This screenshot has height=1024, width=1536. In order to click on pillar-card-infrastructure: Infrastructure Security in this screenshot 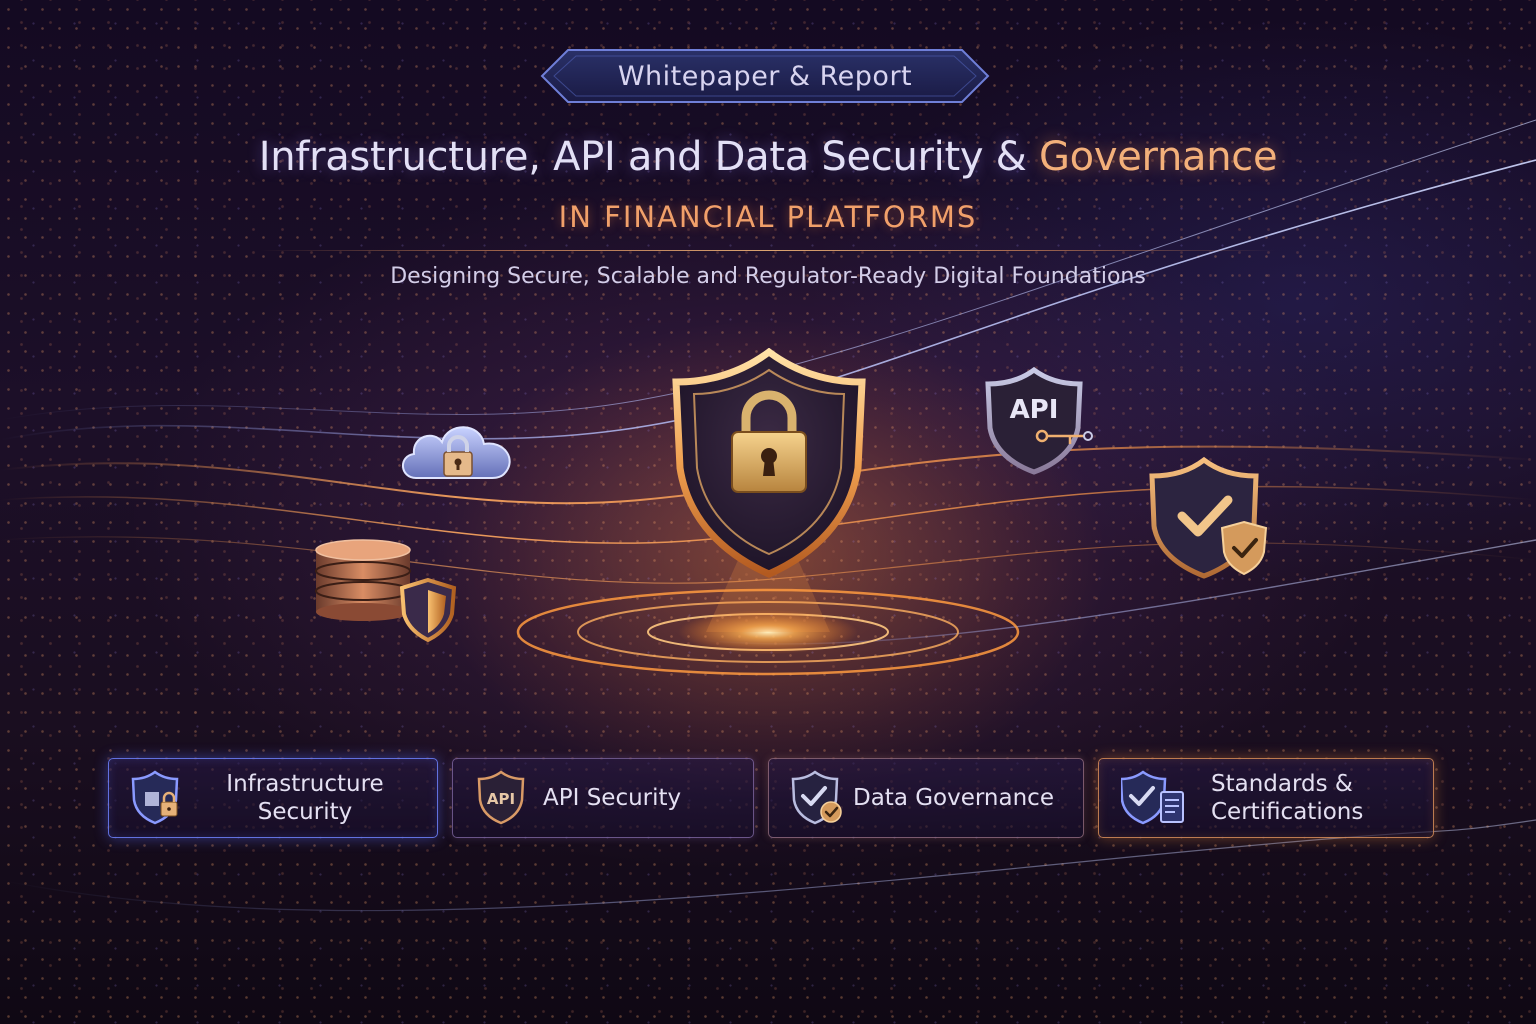, I will do `click(273, 798)`.